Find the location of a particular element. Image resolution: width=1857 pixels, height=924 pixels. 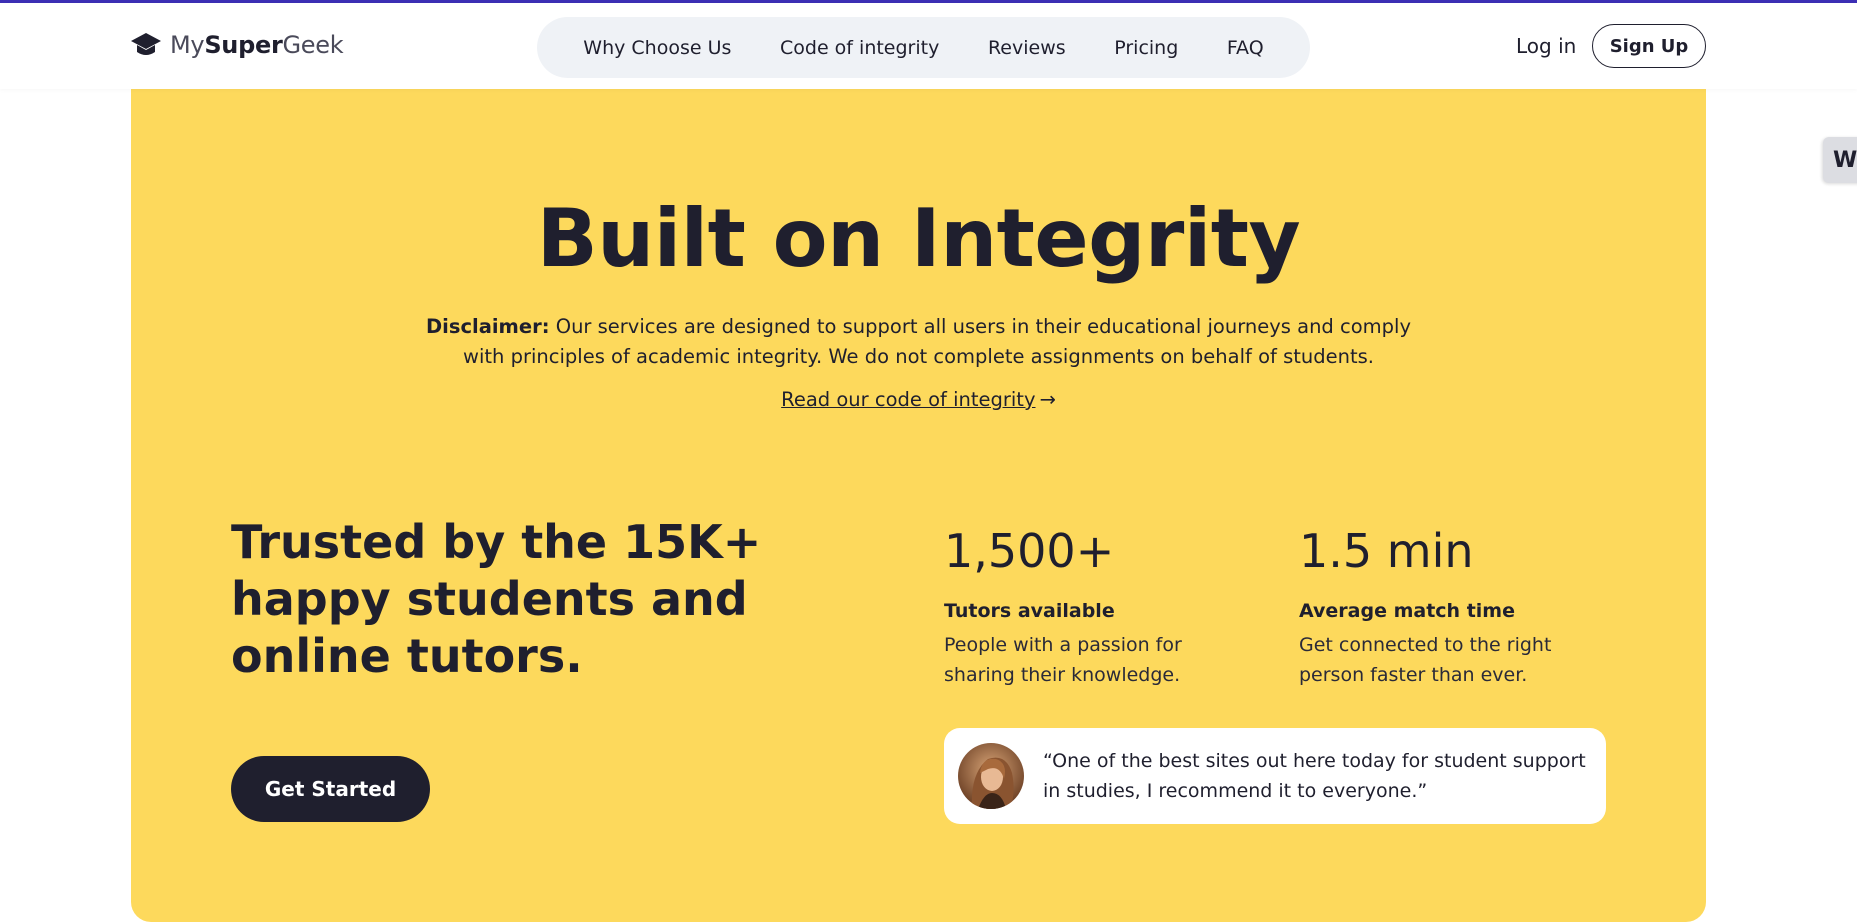

read-code-of-integrity-link: Read our code of integrity is located at coordinates (908, 399).